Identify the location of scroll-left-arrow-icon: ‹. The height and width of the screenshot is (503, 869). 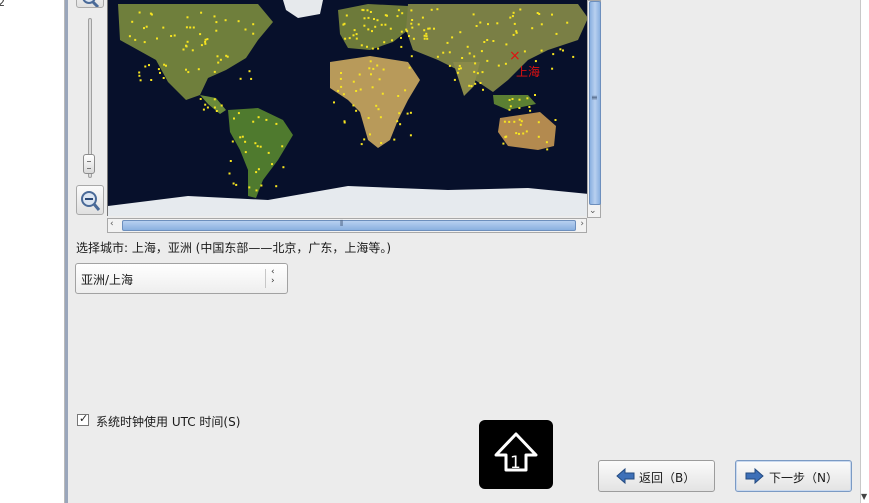
(112, 224).